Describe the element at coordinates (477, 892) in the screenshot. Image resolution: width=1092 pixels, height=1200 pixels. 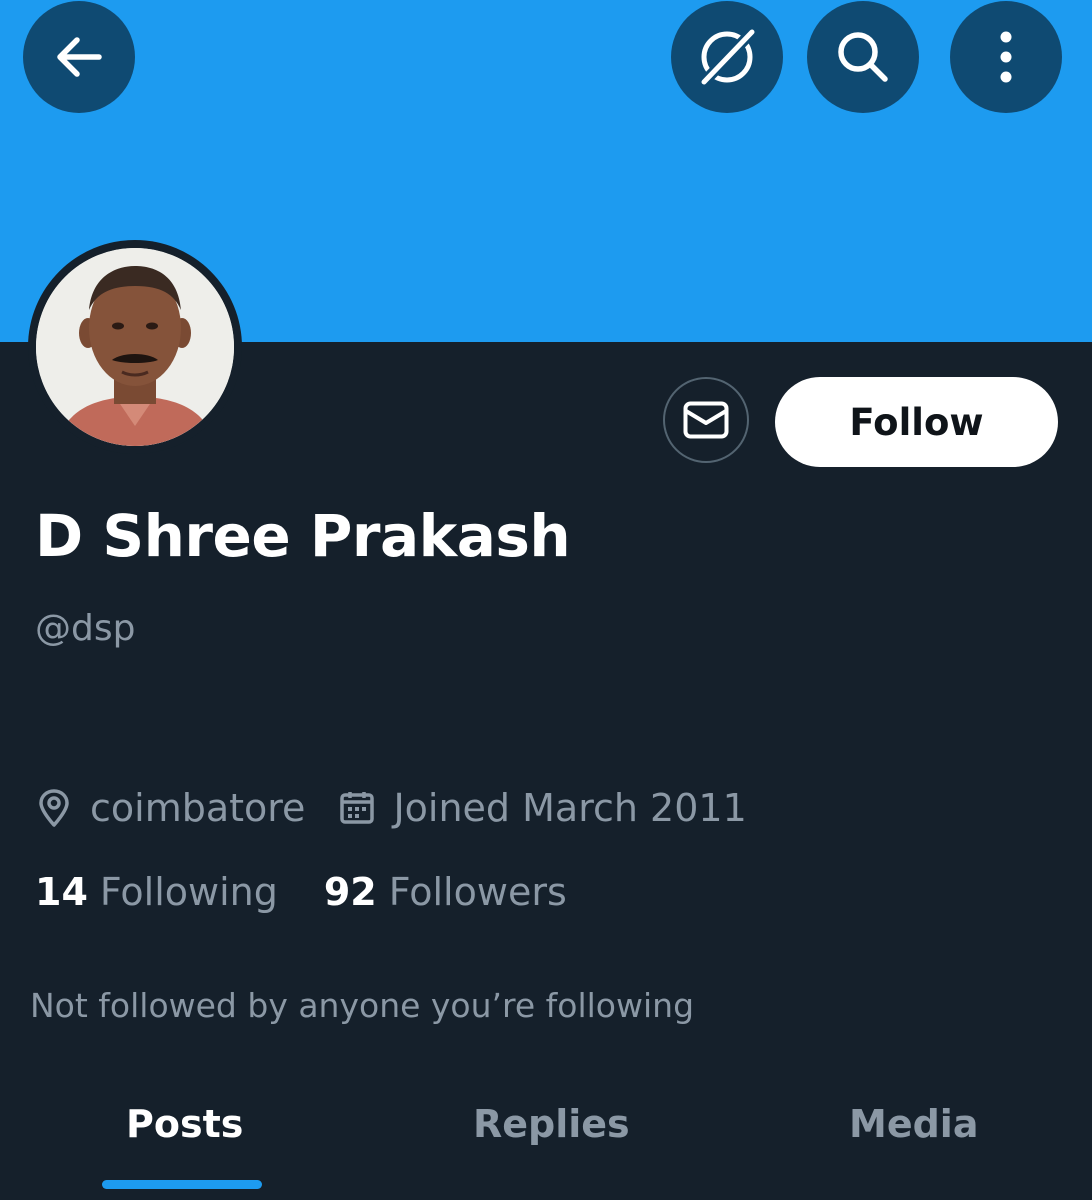
I see `followers-label: Followers` at that location.